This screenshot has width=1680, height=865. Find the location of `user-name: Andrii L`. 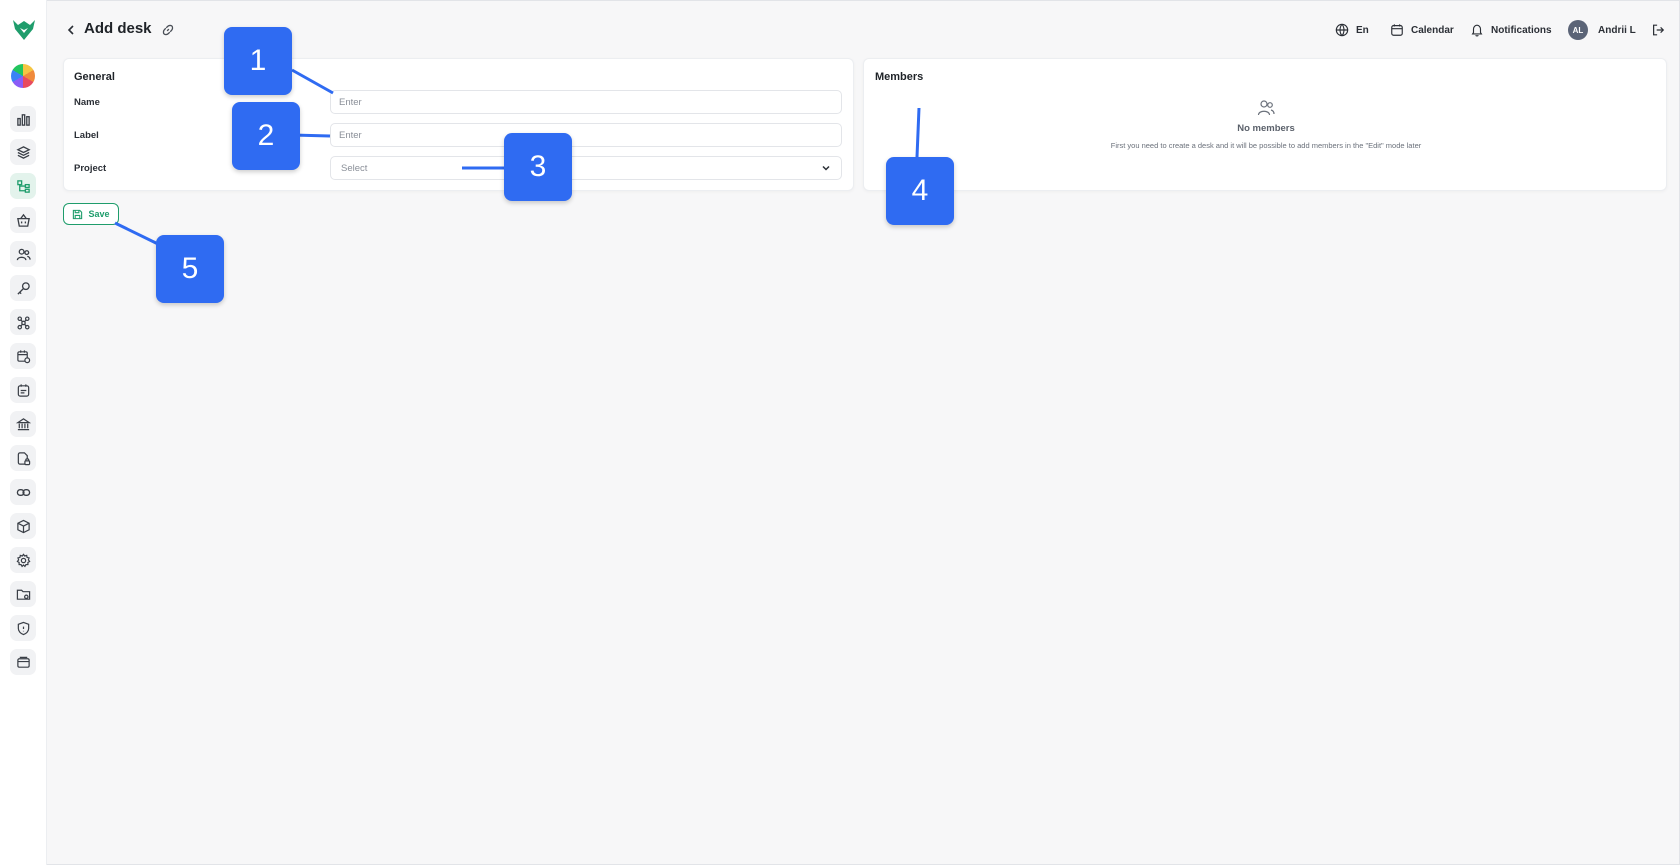

user-name: Andrii L is located at coordinates (1617, 30).